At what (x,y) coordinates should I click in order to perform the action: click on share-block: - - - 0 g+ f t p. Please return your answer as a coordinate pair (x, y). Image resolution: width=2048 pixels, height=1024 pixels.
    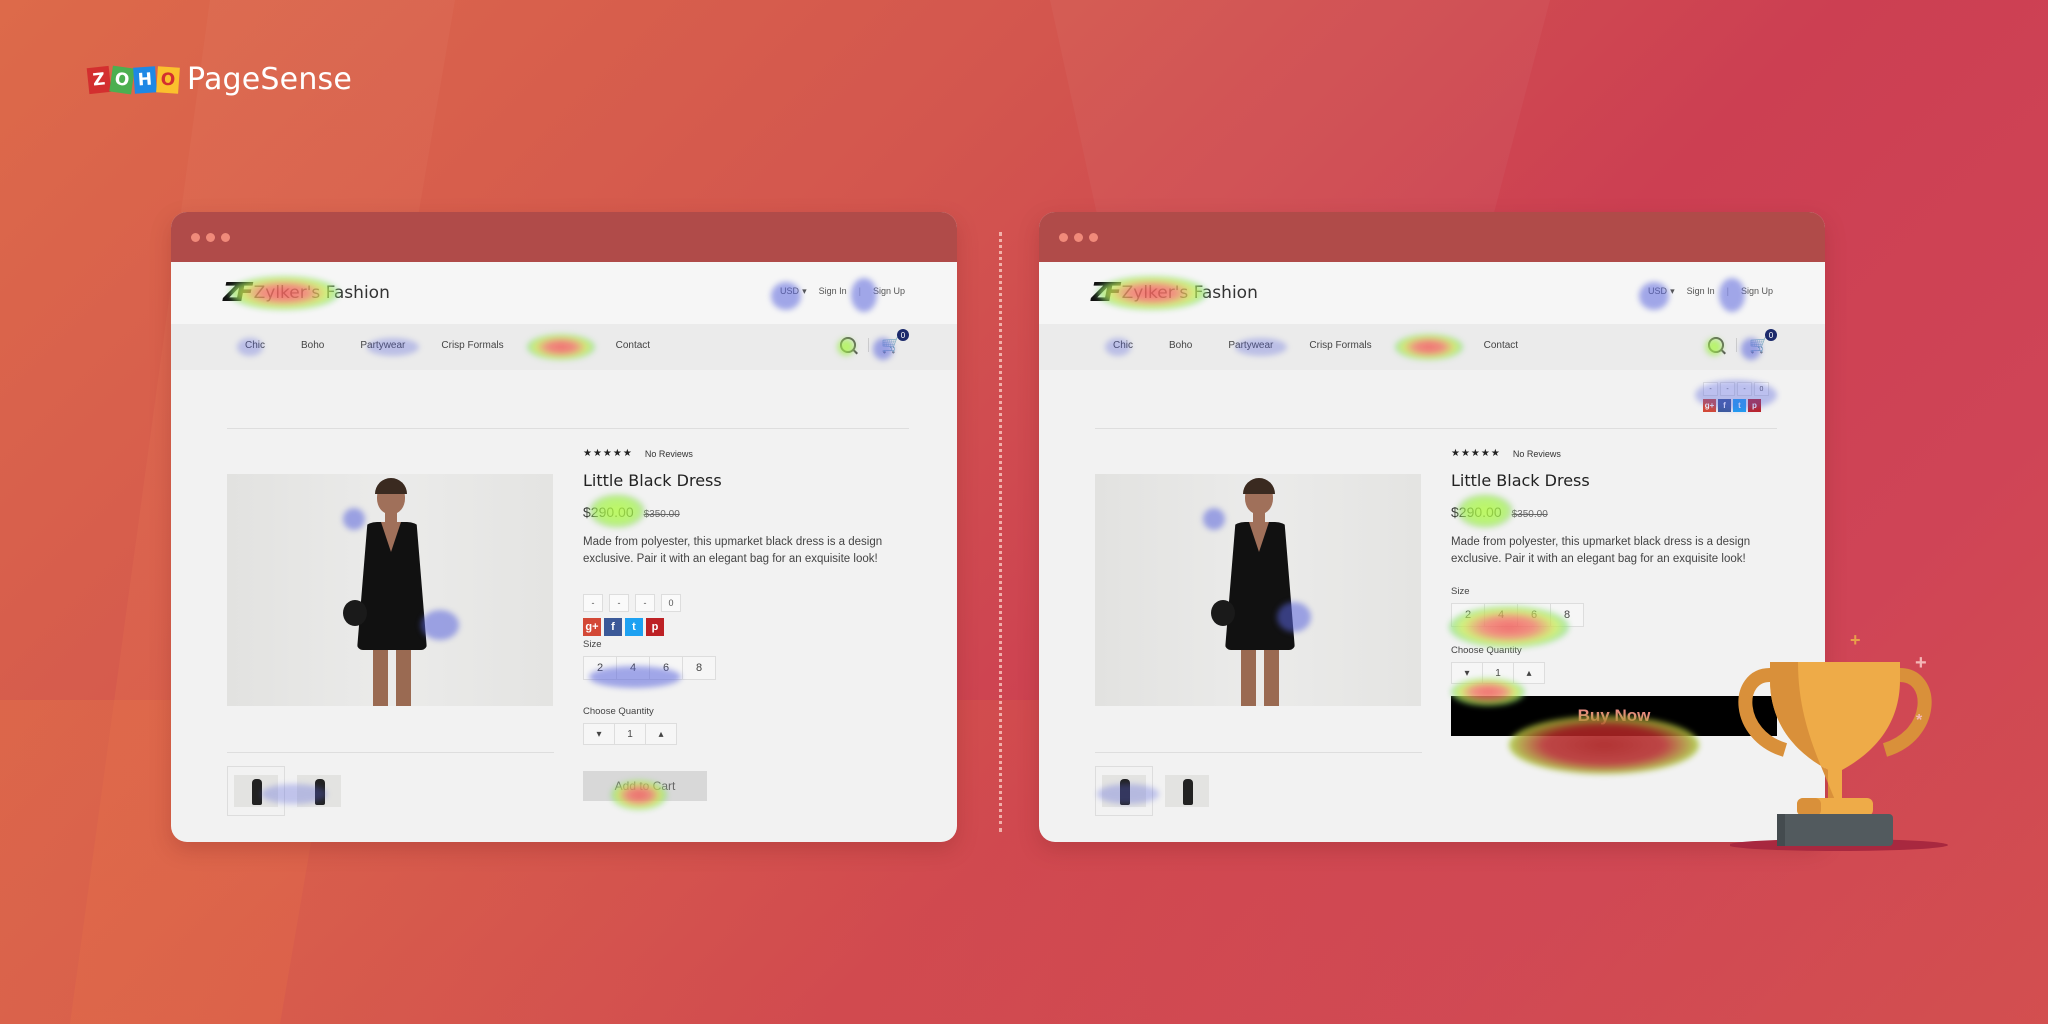
    Looking at the image, I should click on (748, 615).